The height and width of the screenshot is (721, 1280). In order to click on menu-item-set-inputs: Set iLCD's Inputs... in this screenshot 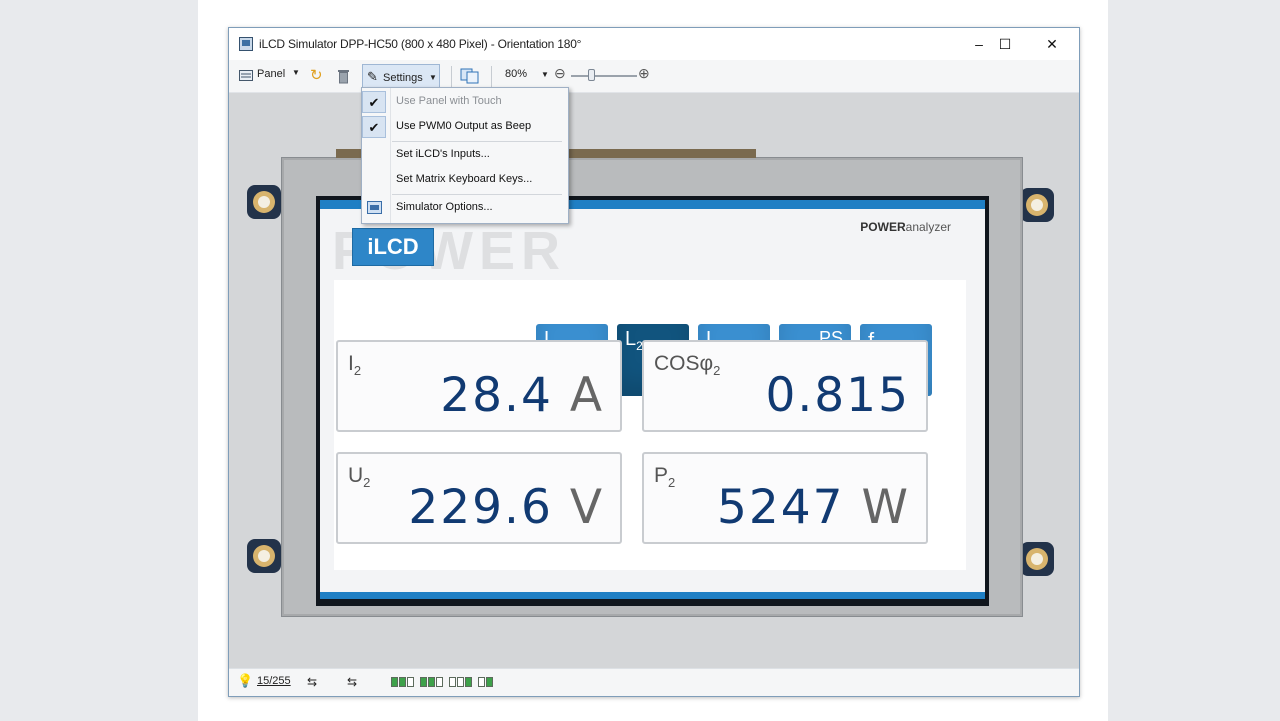, I will do `click(465, 155)`.